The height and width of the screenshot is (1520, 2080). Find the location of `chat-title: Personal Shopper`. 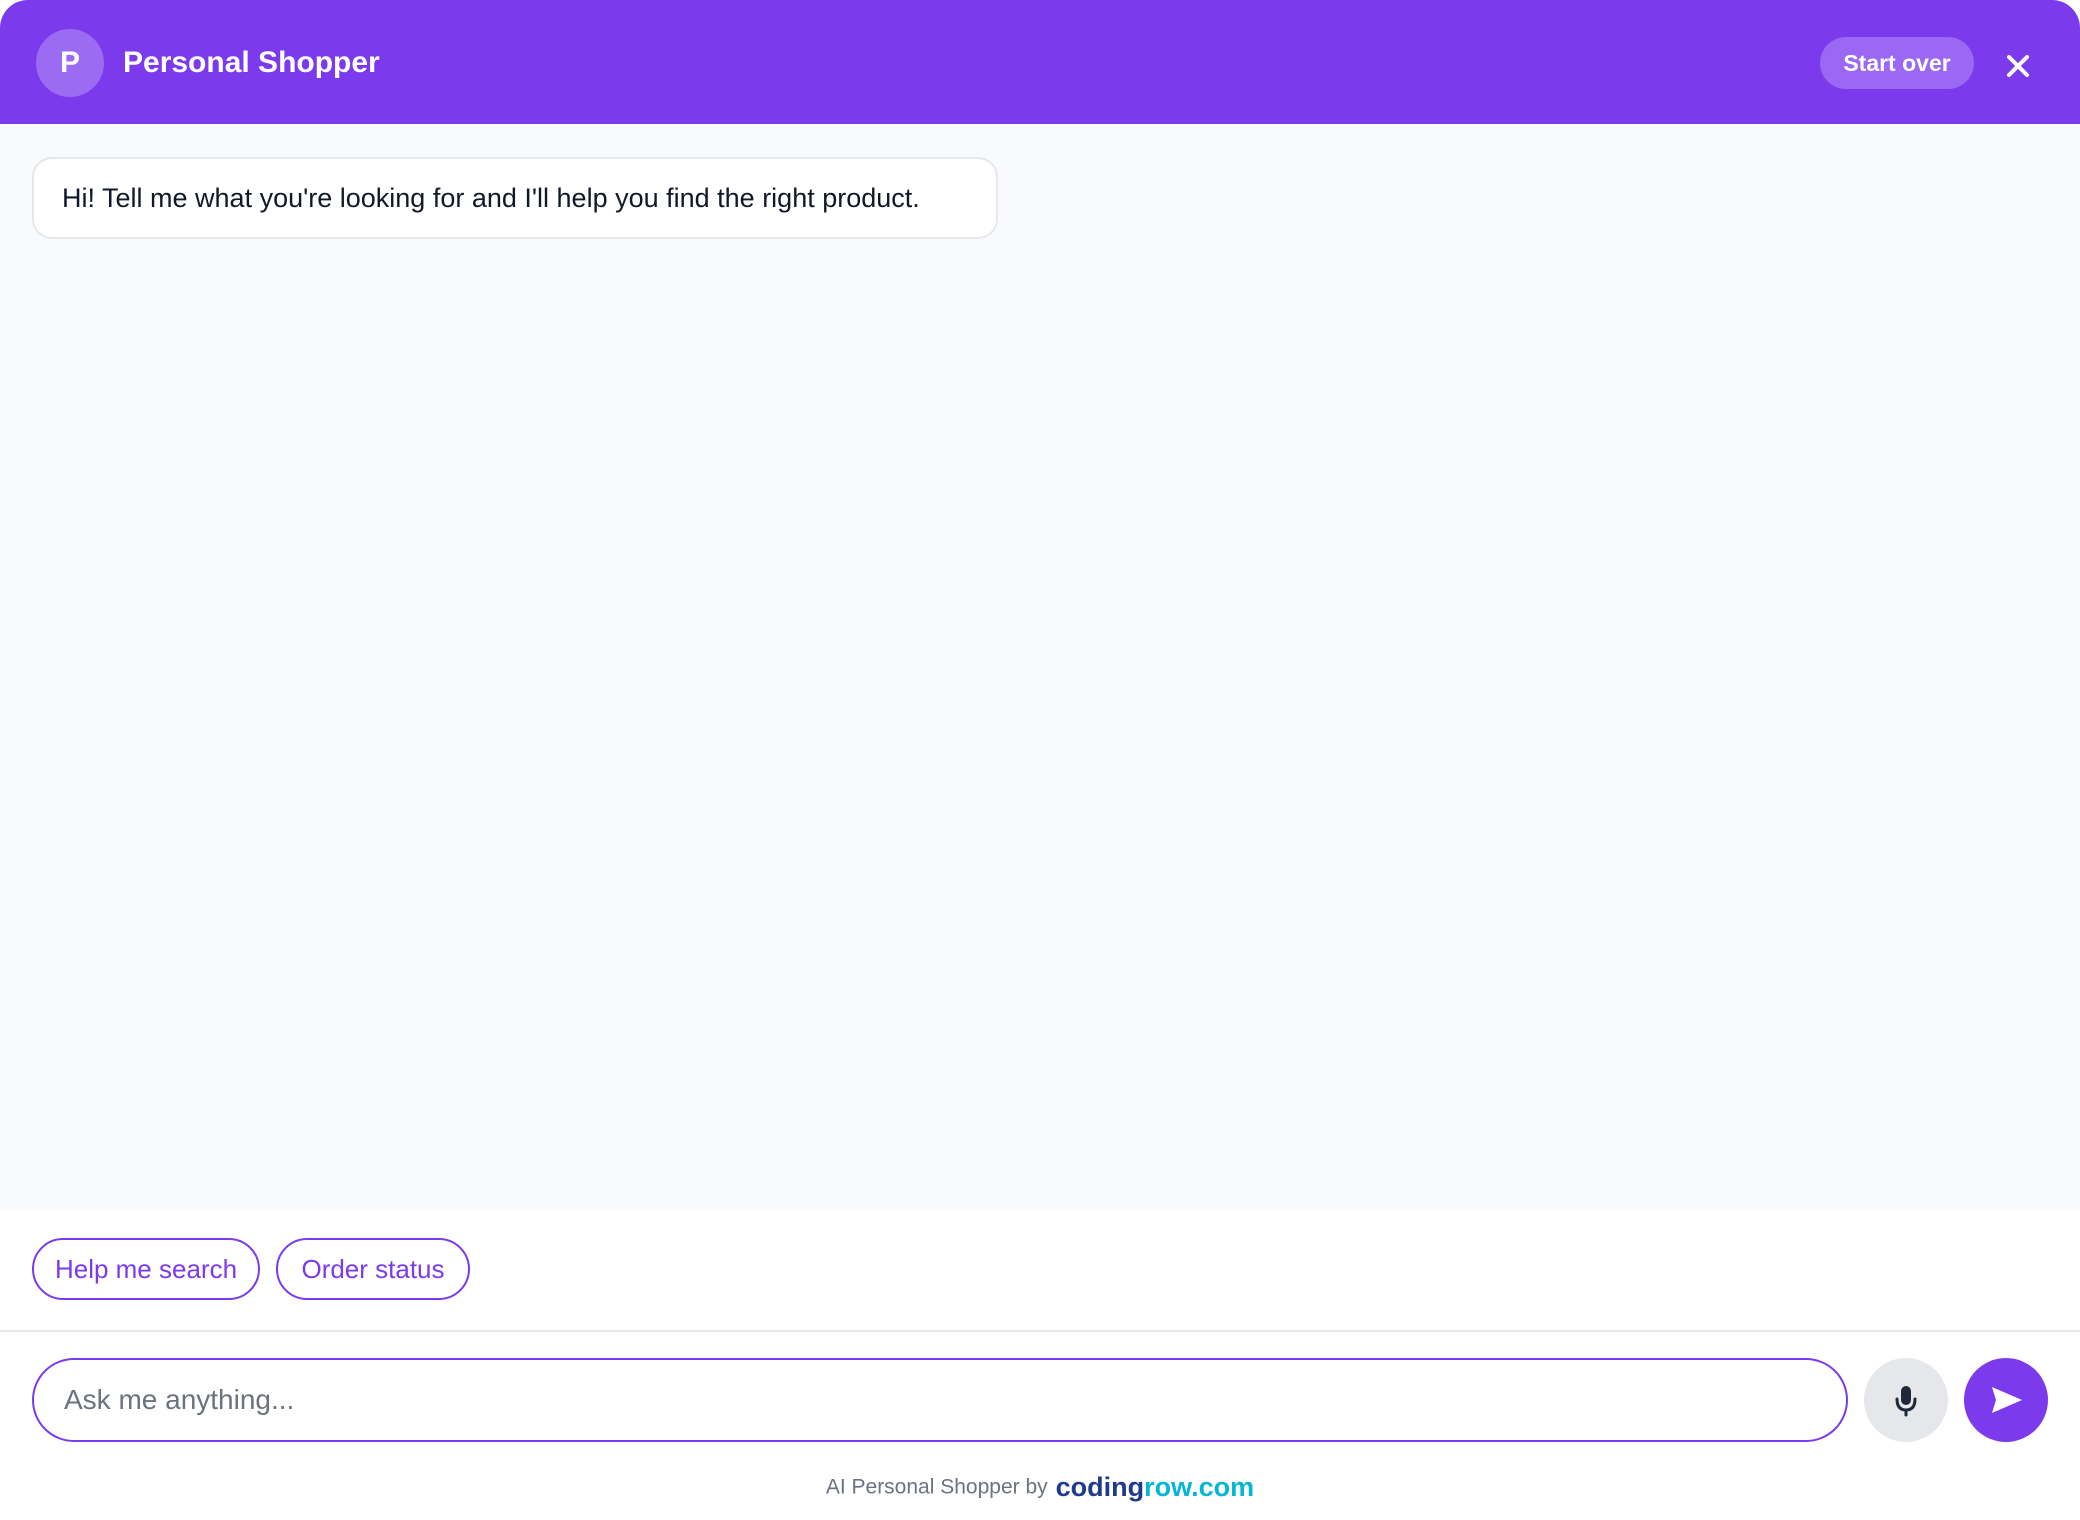

chat-title: Personal Shopper is located at coordinates (251, 62).